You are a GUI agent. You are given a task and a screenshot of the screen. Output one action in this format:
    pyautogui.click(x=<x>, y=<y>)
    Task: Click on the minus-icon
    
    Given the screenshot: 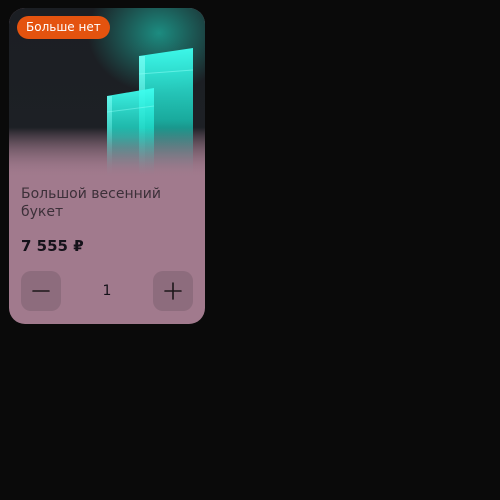 What is the action you would take?
    pyautogui.click(x=41, y=291)
    